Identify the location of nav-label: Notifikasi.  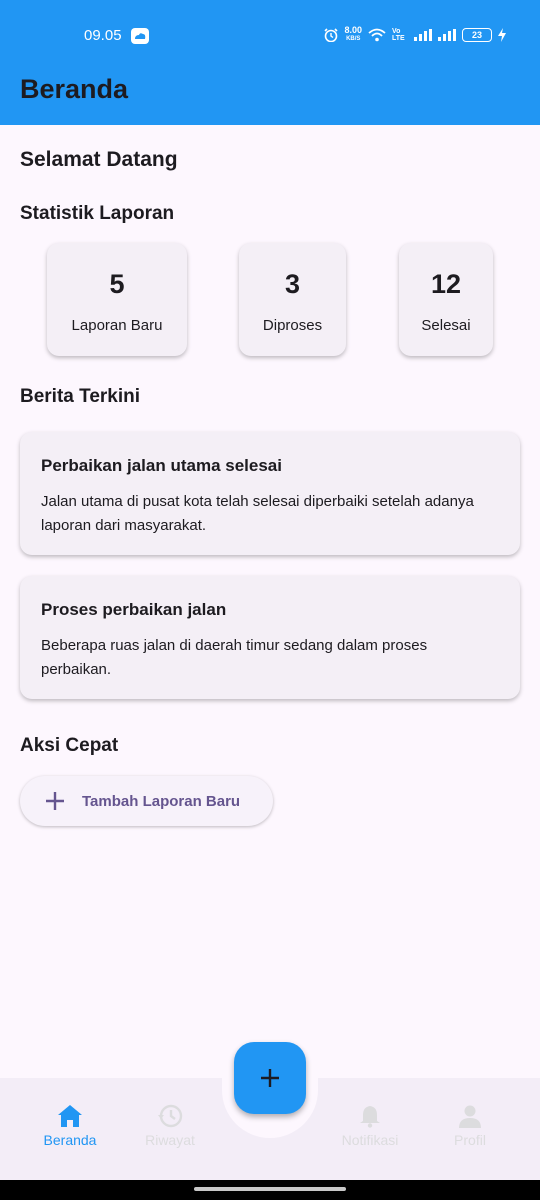
(370, 1140).